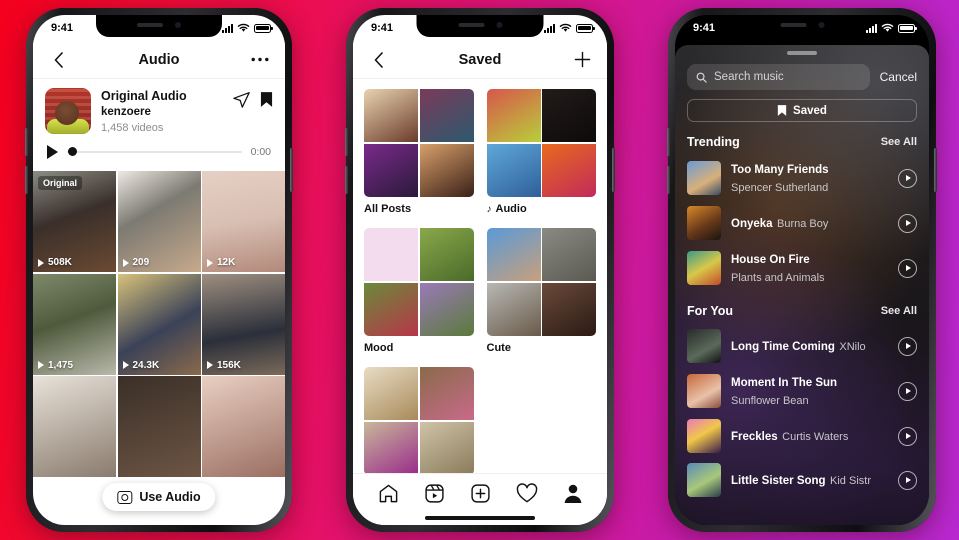 The width and height of the screenshot is (959, 540). I want to click on phone2-volume-down, so click(346, 180).